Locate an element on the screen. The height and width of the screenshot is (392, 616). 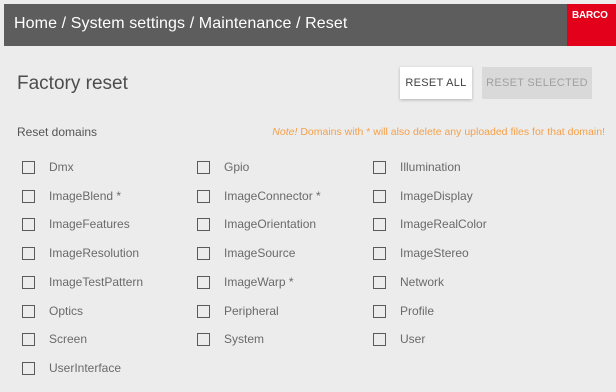
domain-checkbox-item: ImageWarp * is located at coordinates (245, 282).